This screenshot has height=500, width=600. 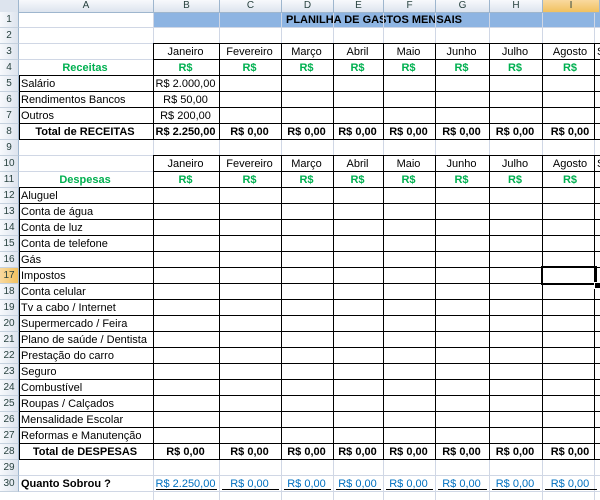 What do you see at coordinates (39, 372) in the screenshot?
I see `despesa-name: Seguro` at bounding box center [39, 372].